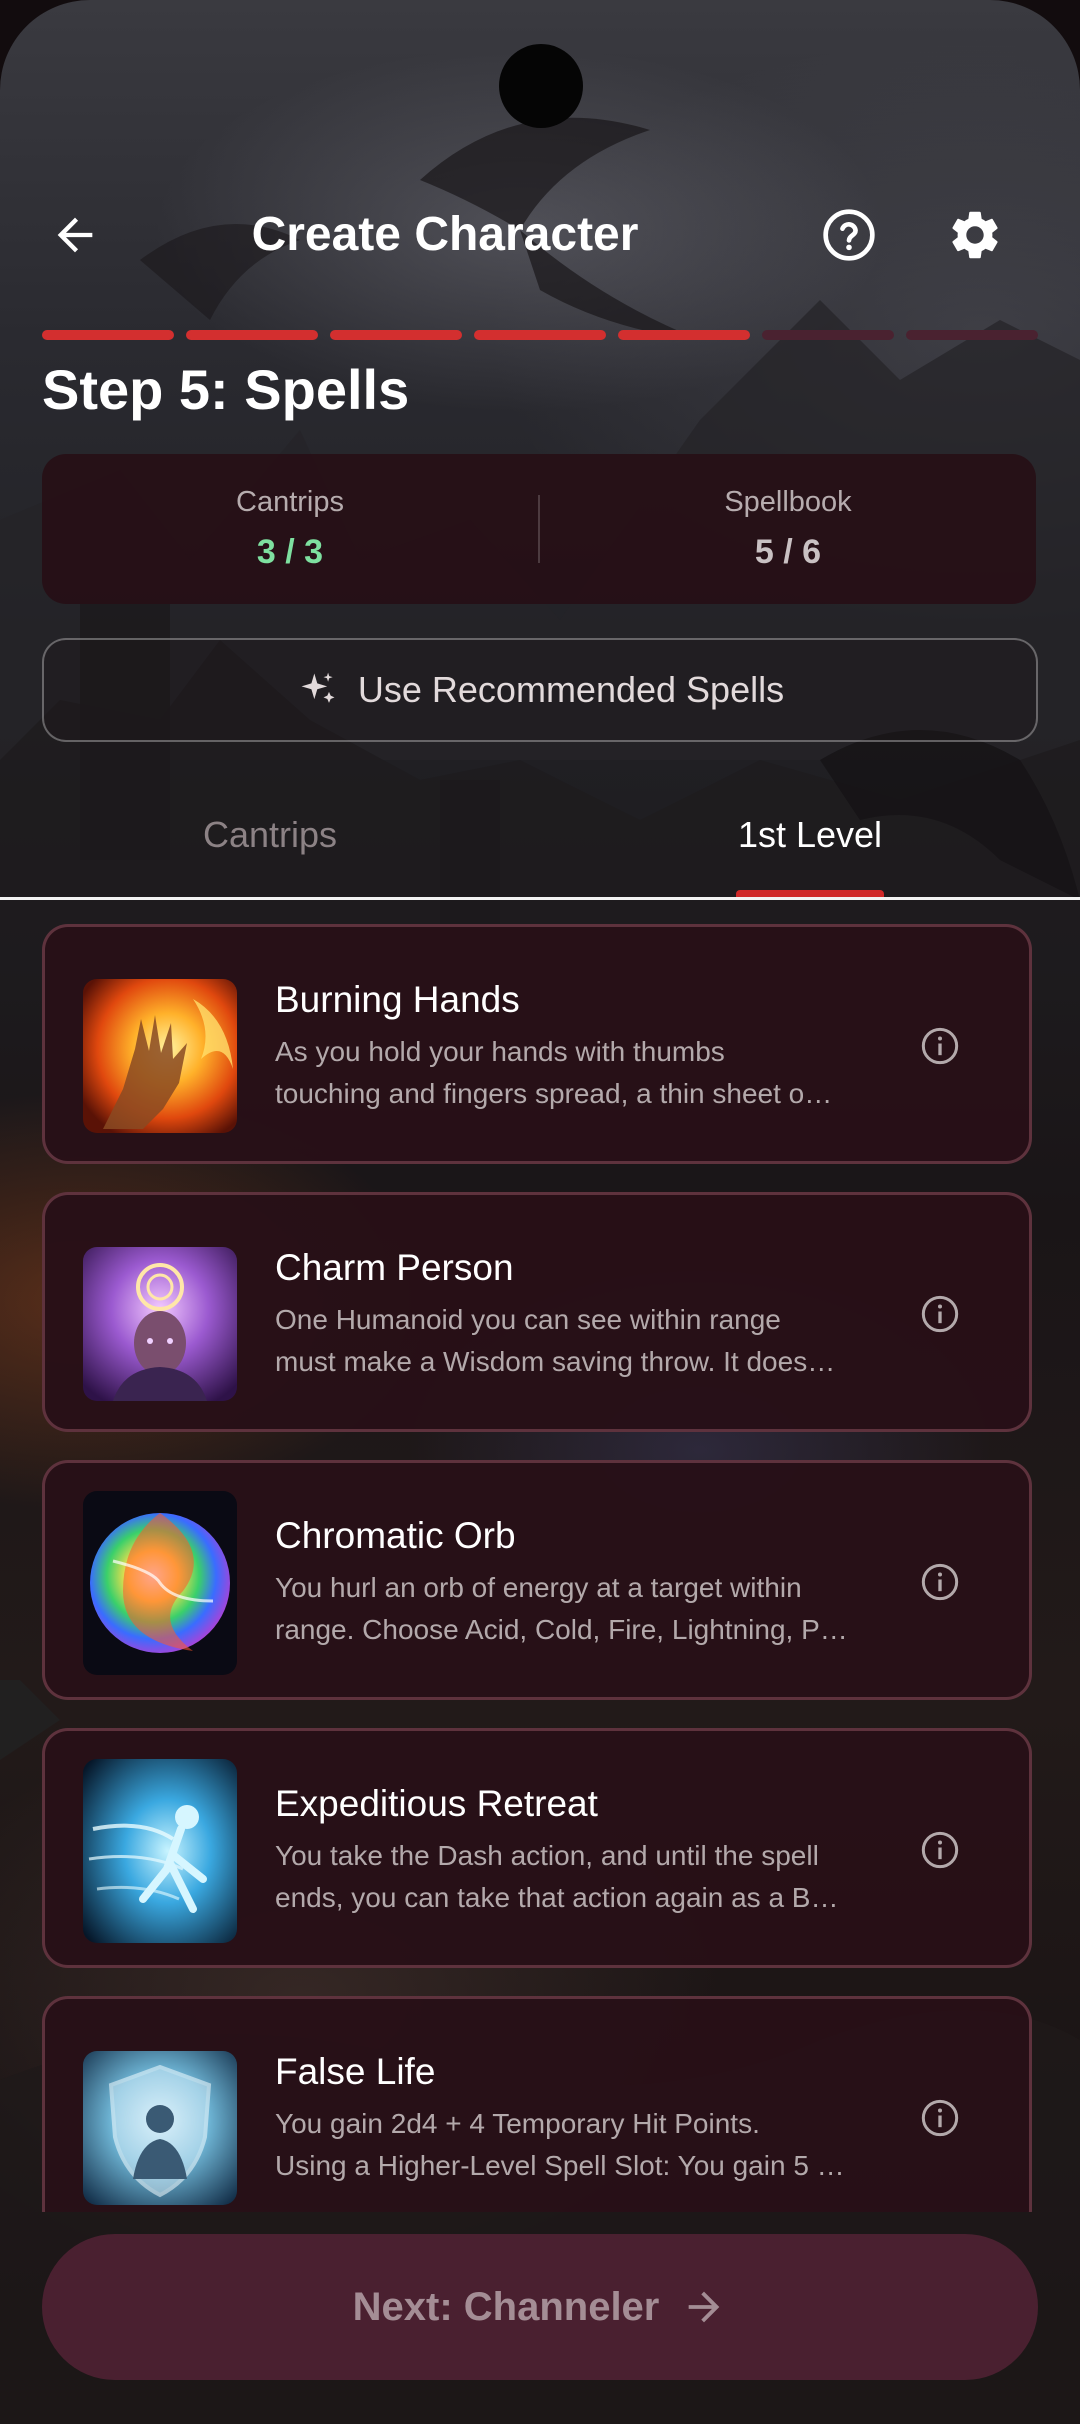 The height and width of the screenshot is (2424, 1080). What do you see at coordinates (270, 835) in the screenshot?
I see `tab-cantrips: Cantrips` at bounding box center [270, 835].